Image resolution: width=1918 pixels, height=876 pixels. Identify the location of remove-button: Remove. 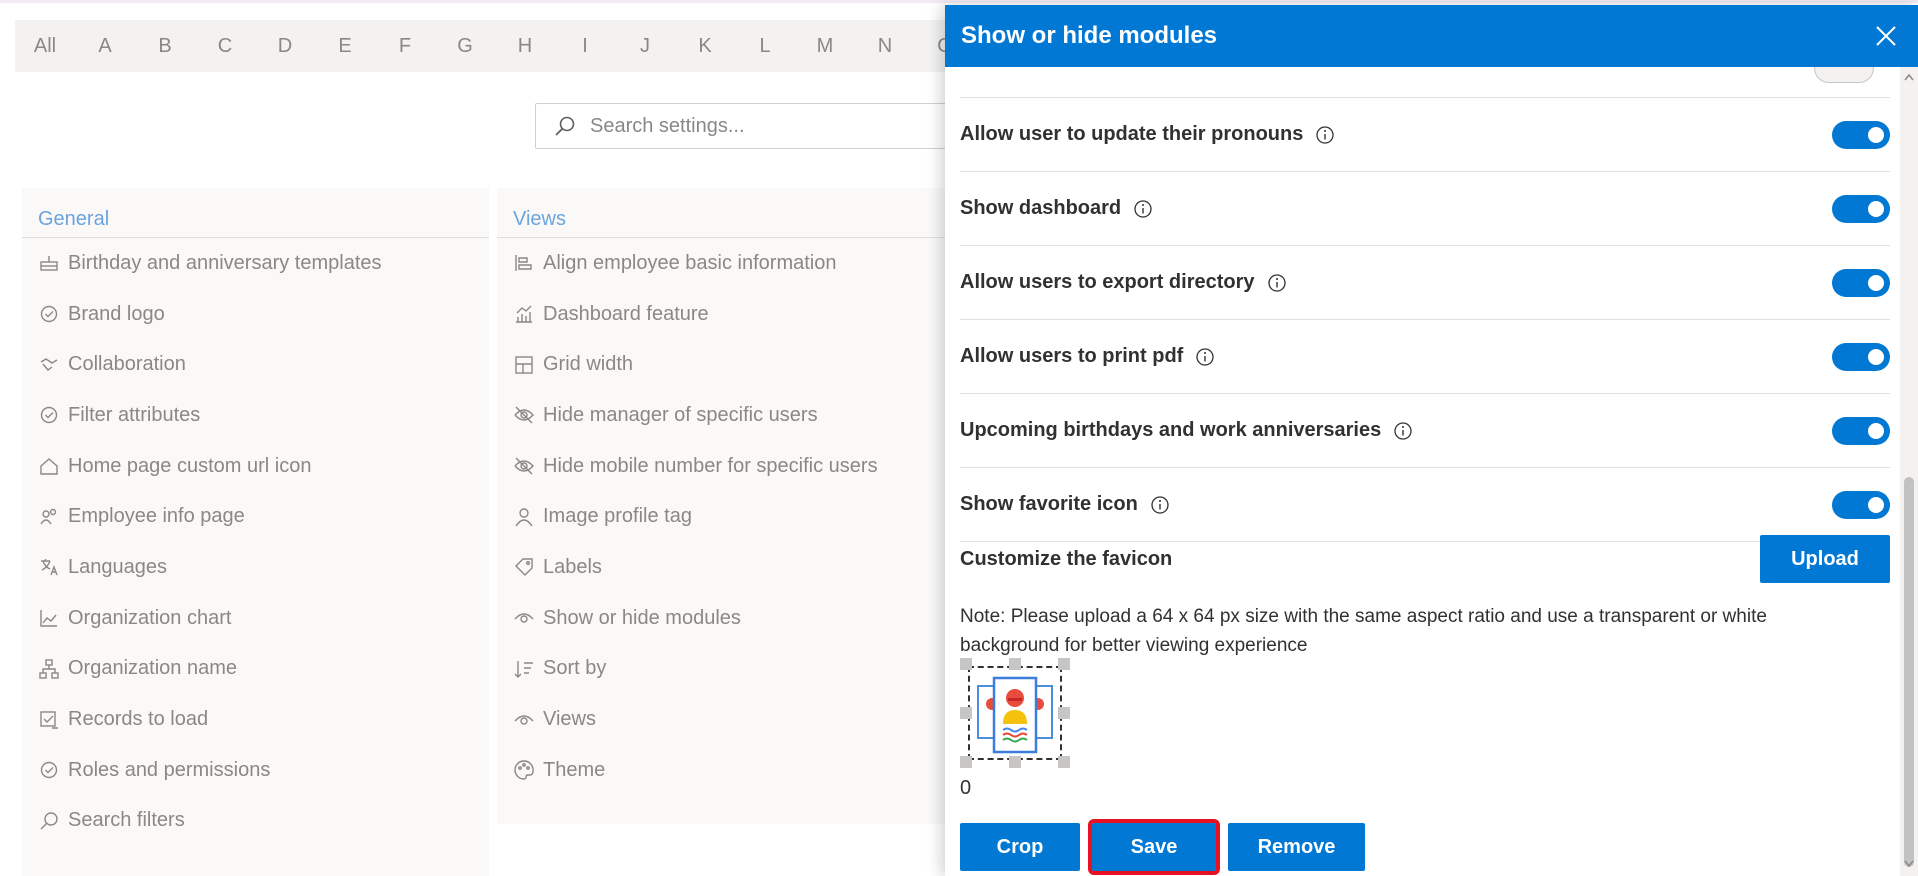
(1296, 847).